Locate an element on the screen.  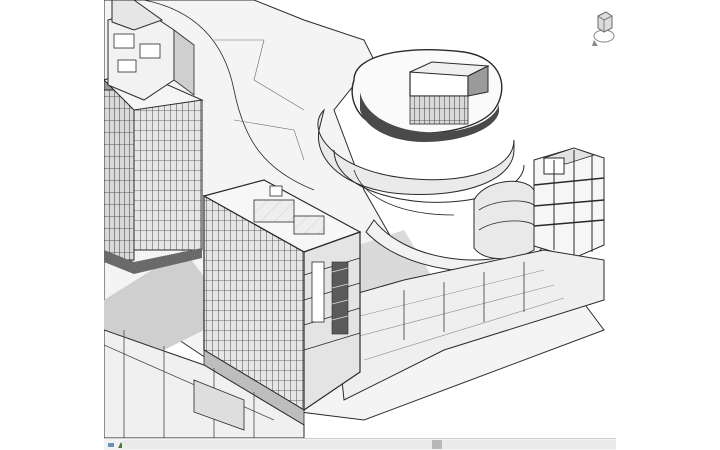
left-tower is located at coordinates (154, 137).